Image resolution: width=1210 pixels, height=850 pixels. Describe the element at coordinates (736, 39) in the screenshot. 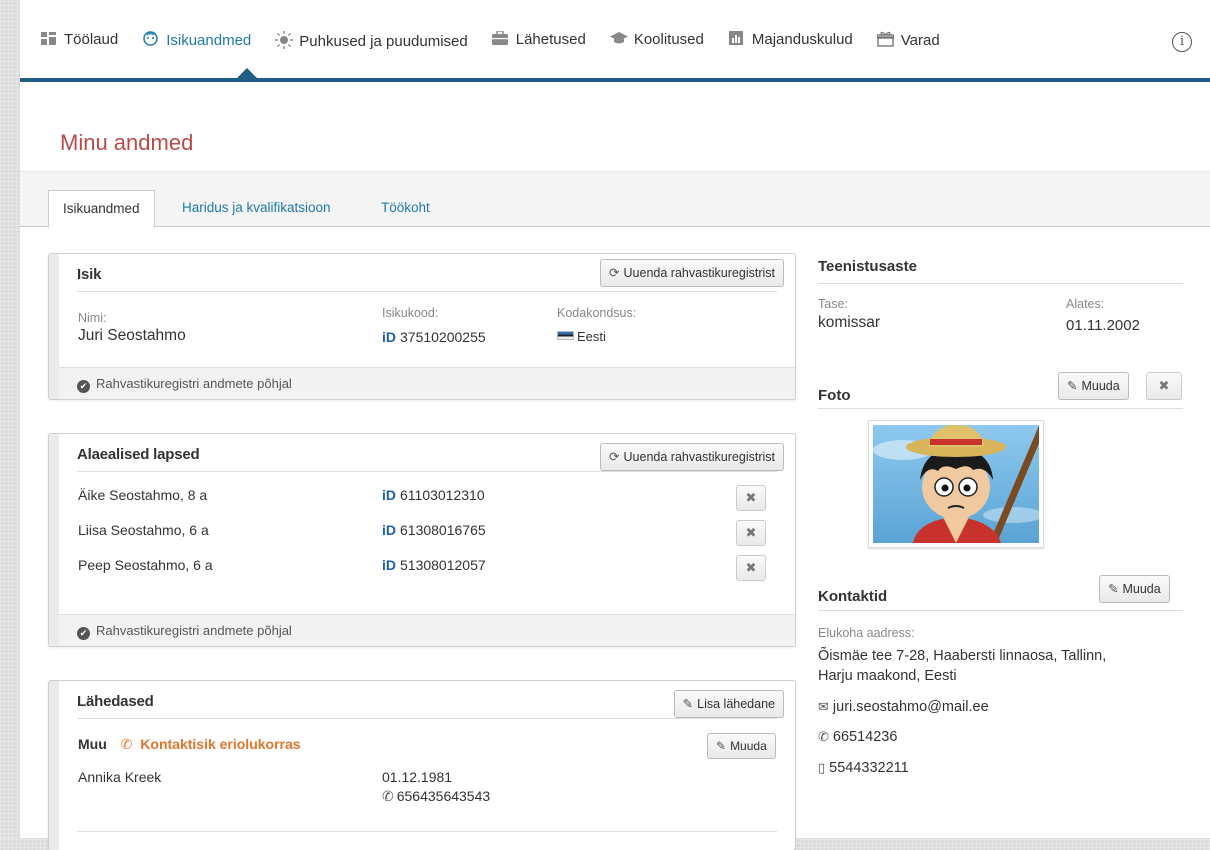

I see `bar-chart-icon` at that location.